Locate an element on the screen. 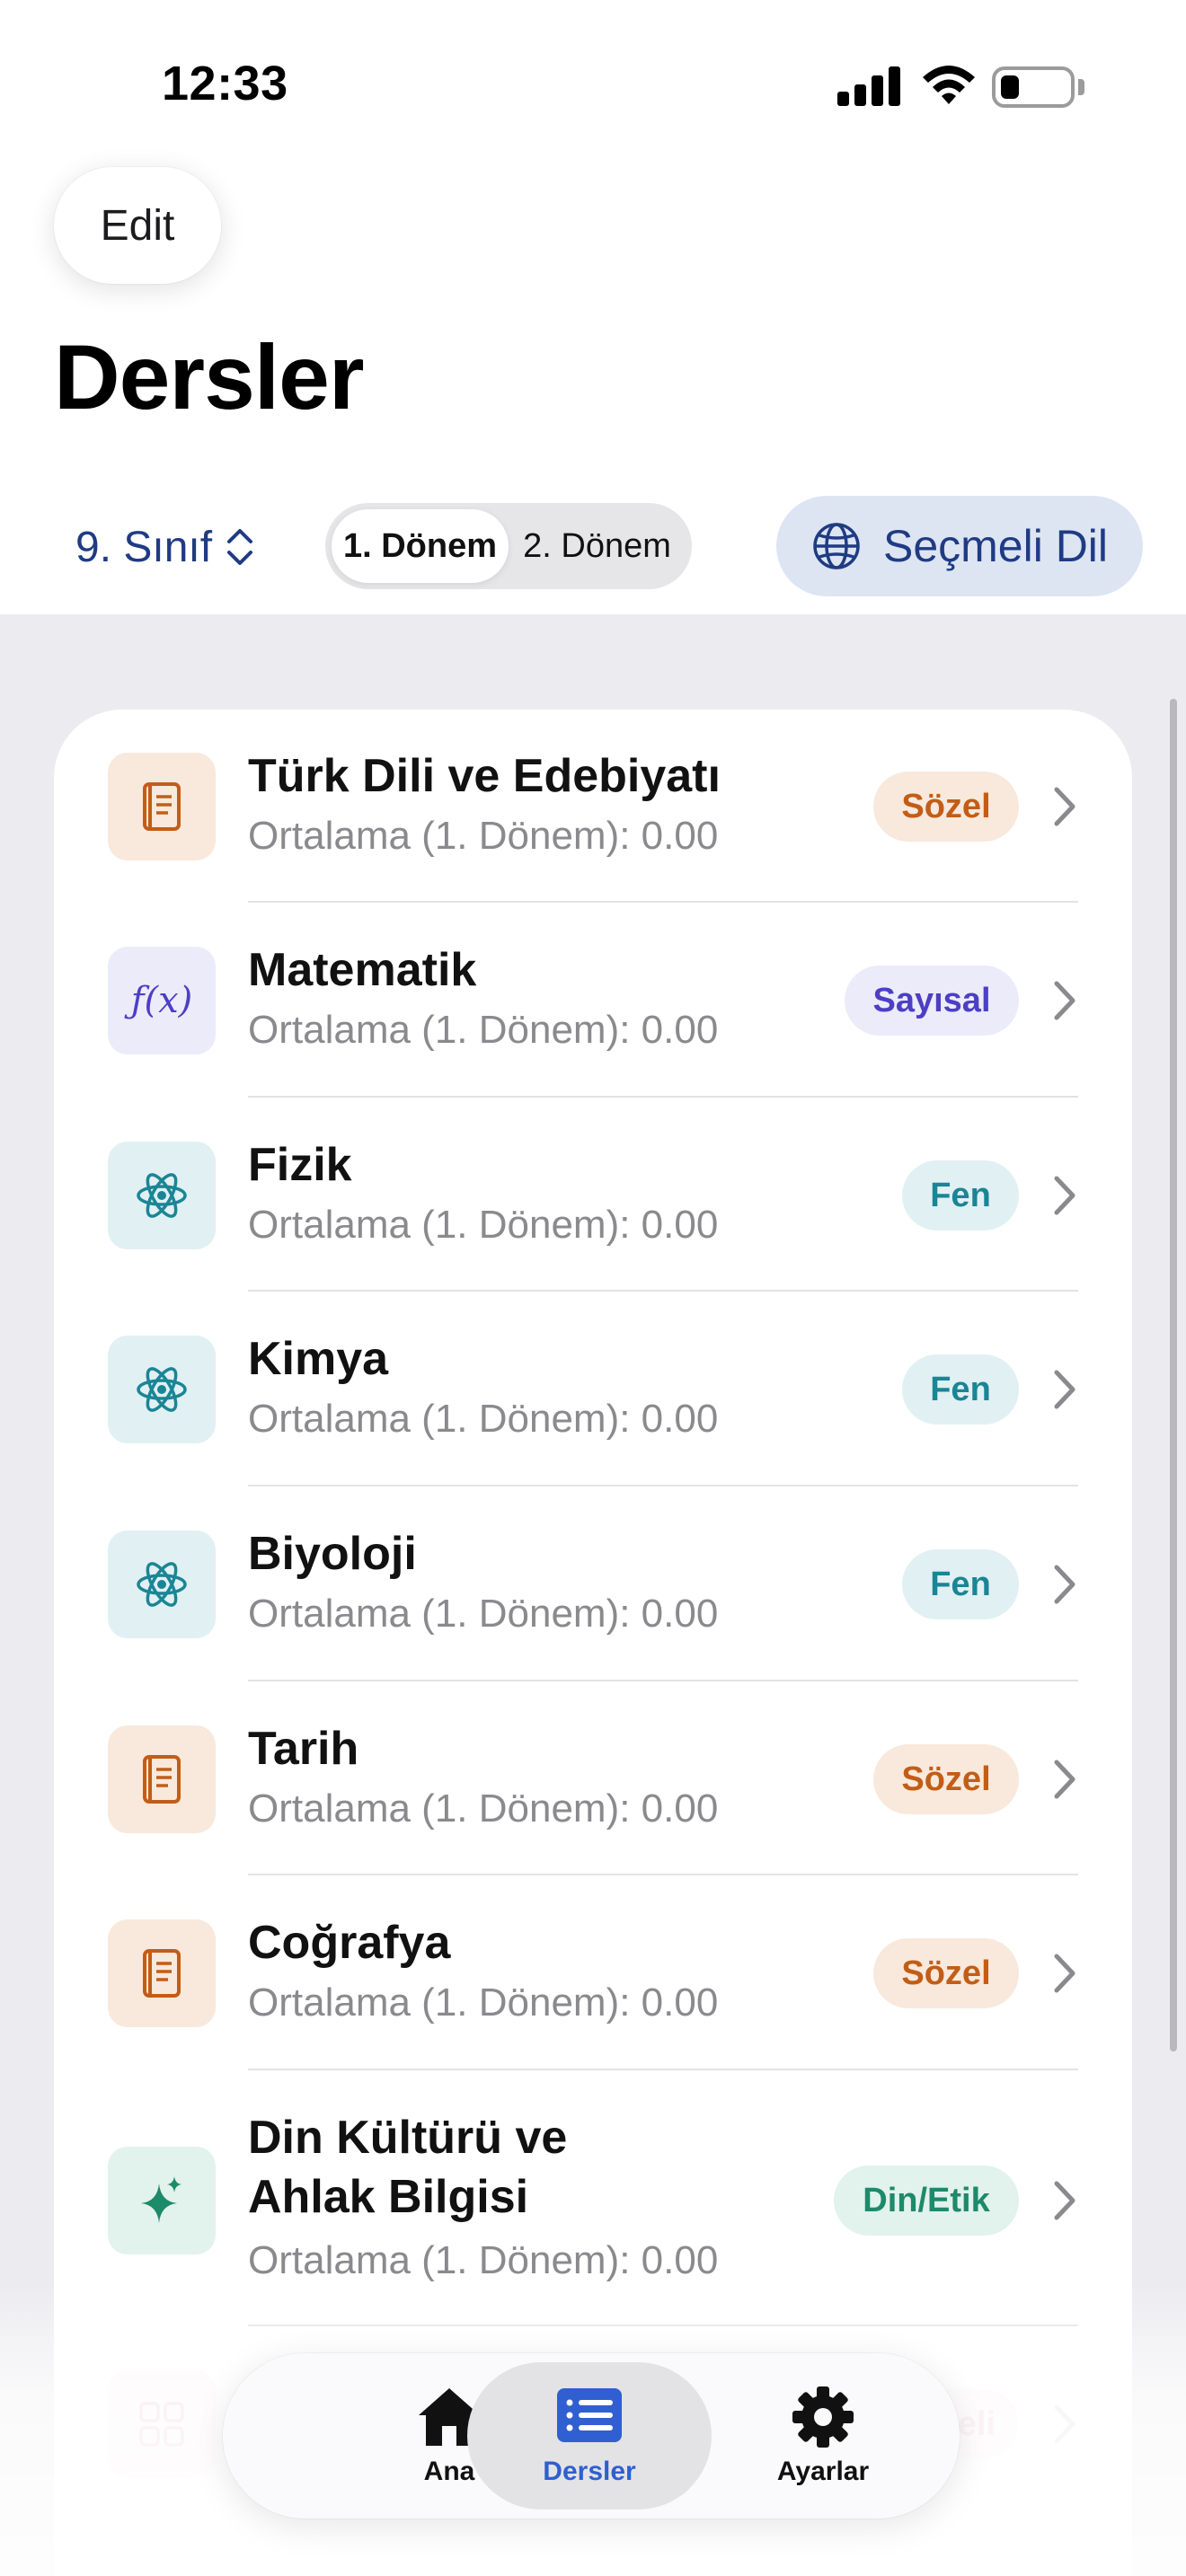  list-icon is located at coordinates (589, 2415).